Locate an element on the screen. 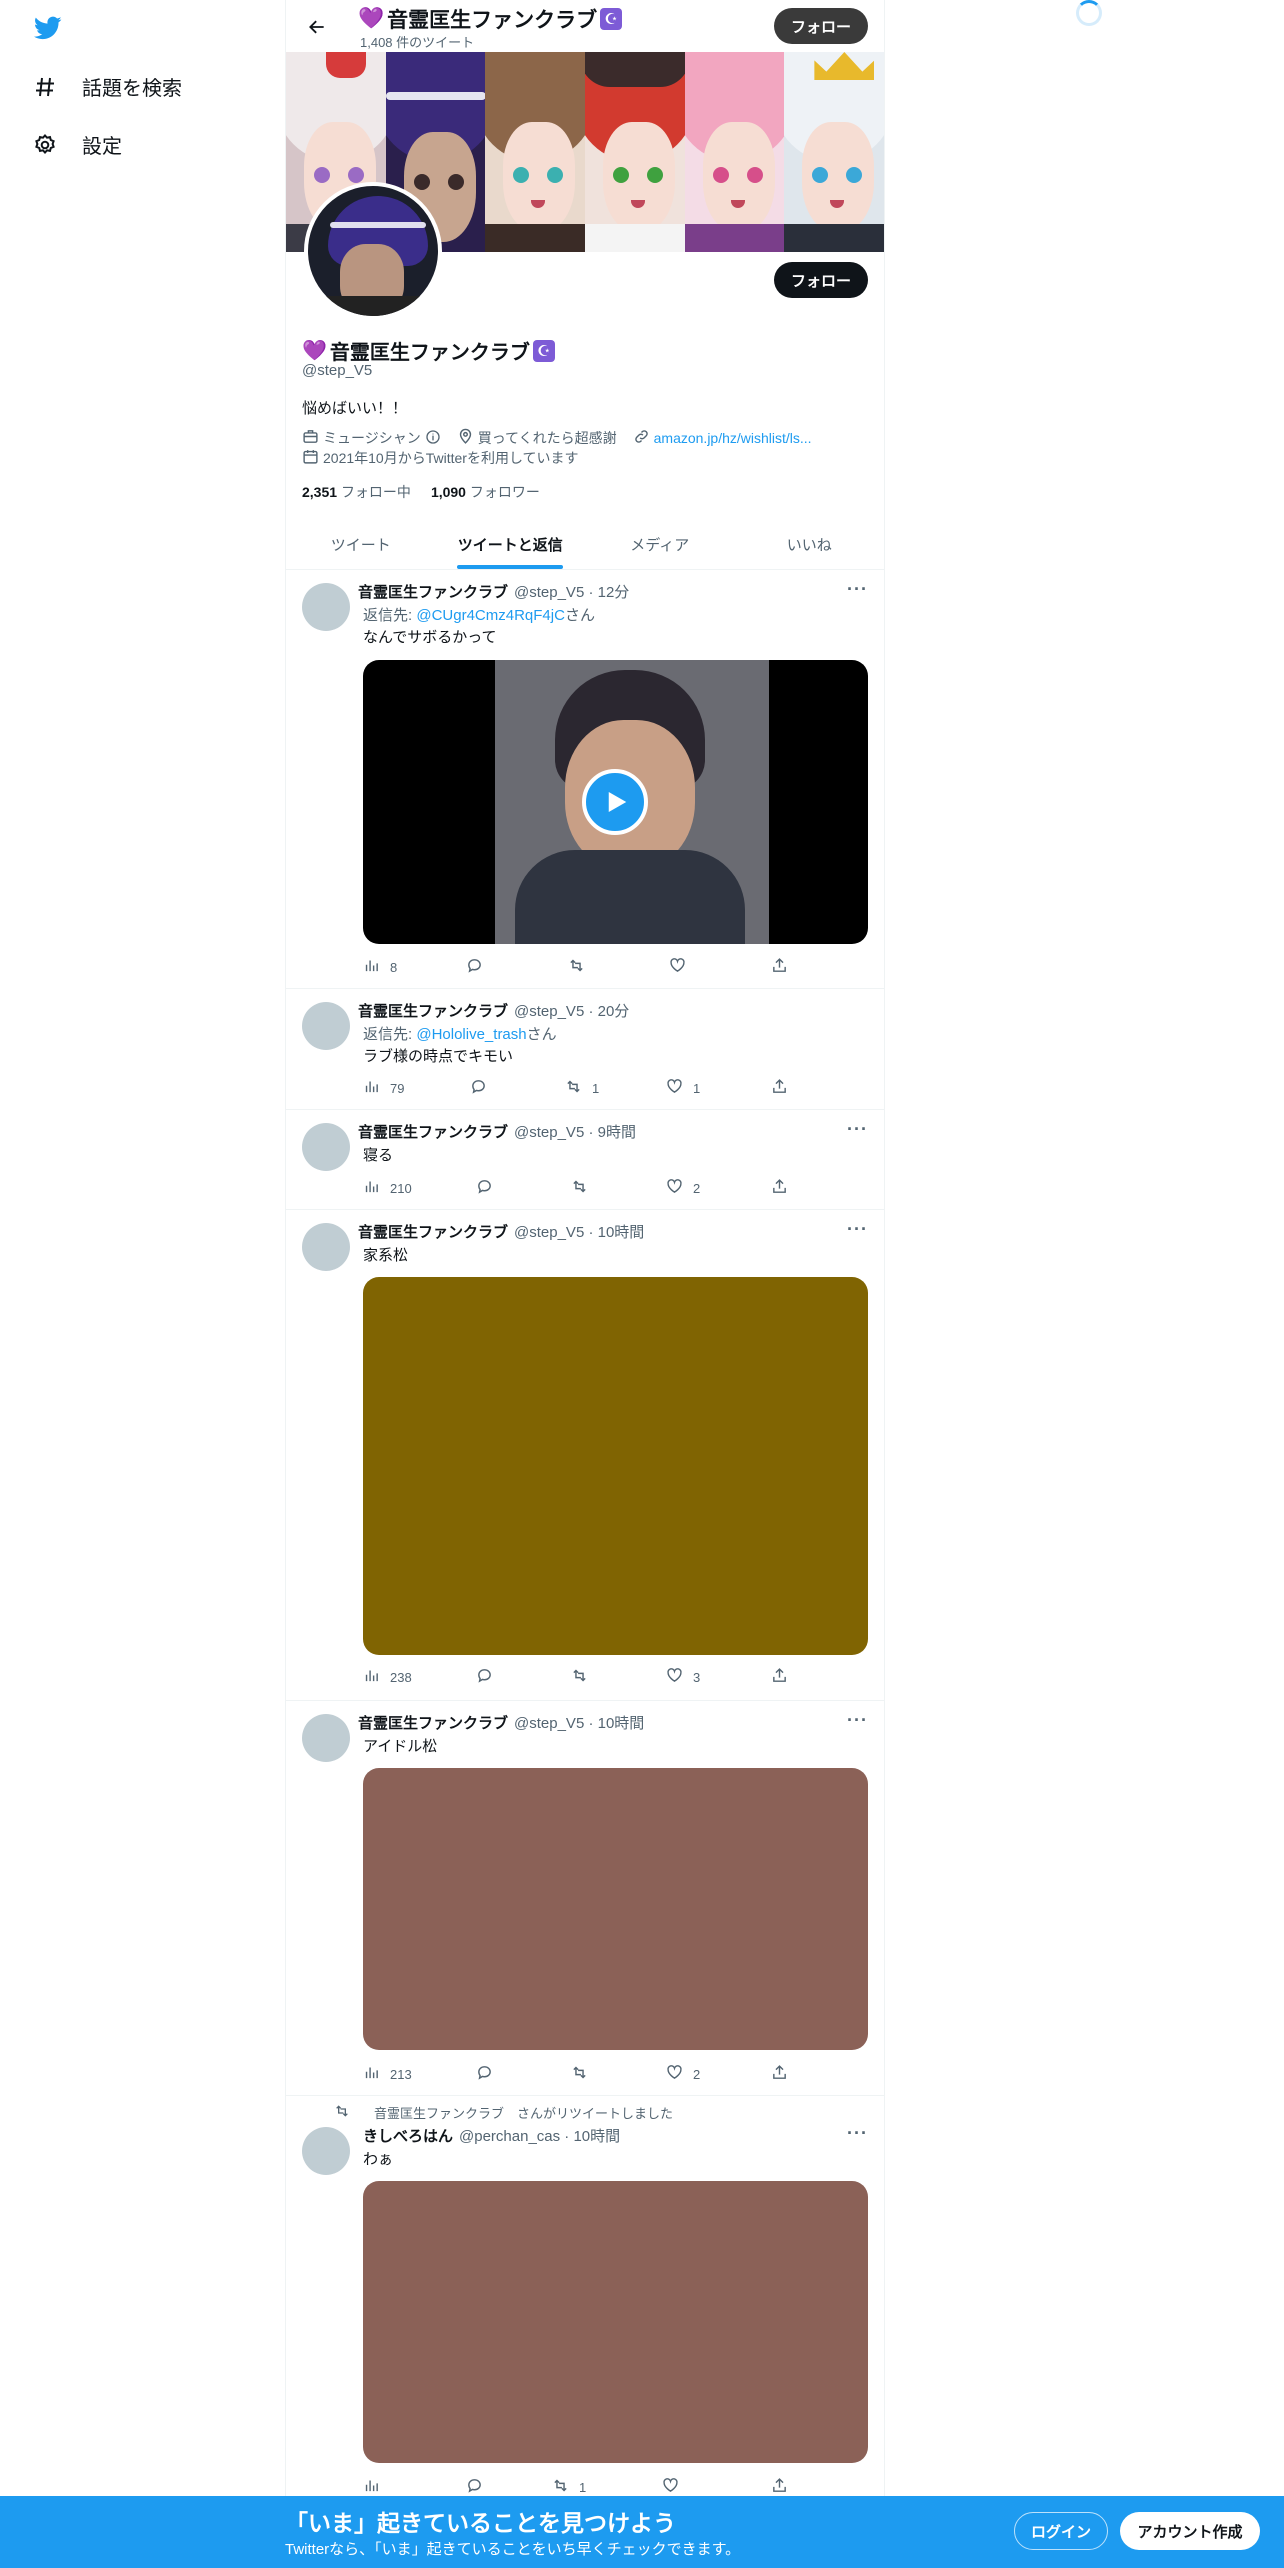 Image resolution: width=1284 pixels, height=2568 pixels. follow-button-header: フォロー is located at coordinates (821, 26).